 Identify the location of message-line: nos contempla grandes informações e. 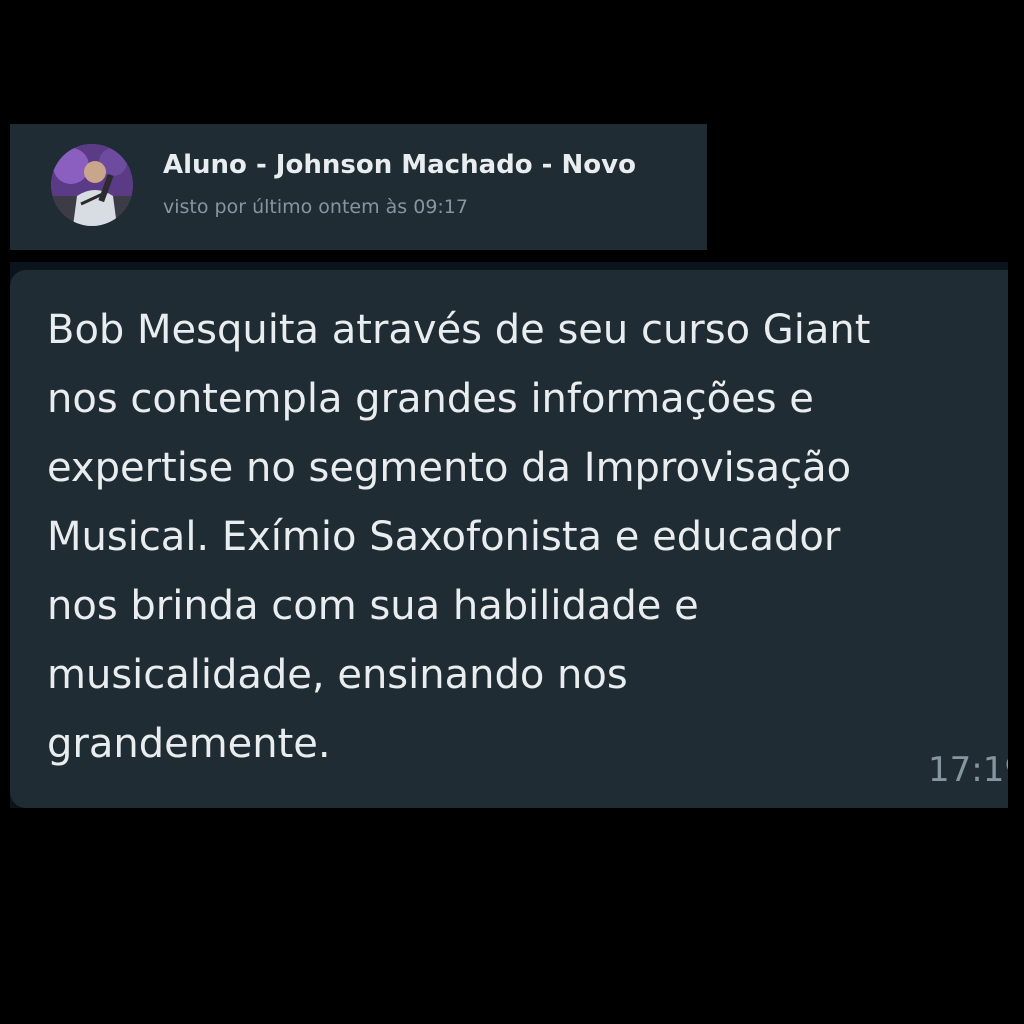
(430, 399).